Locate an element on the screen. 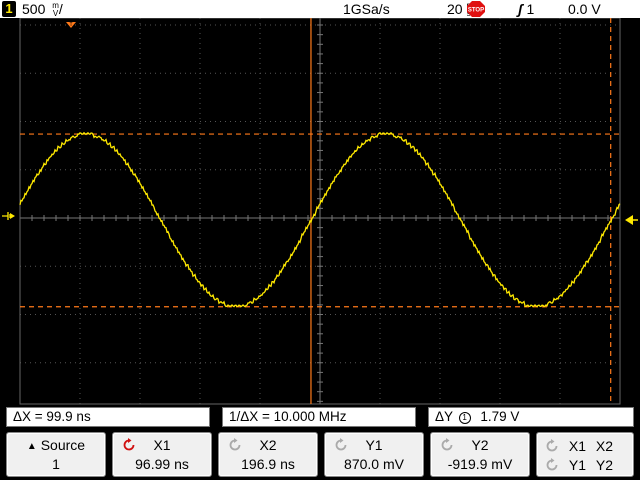 Image resolution: width=640 pixels, height=480 pixels. channel-badge: 1 is located at coordinates (9, 9).